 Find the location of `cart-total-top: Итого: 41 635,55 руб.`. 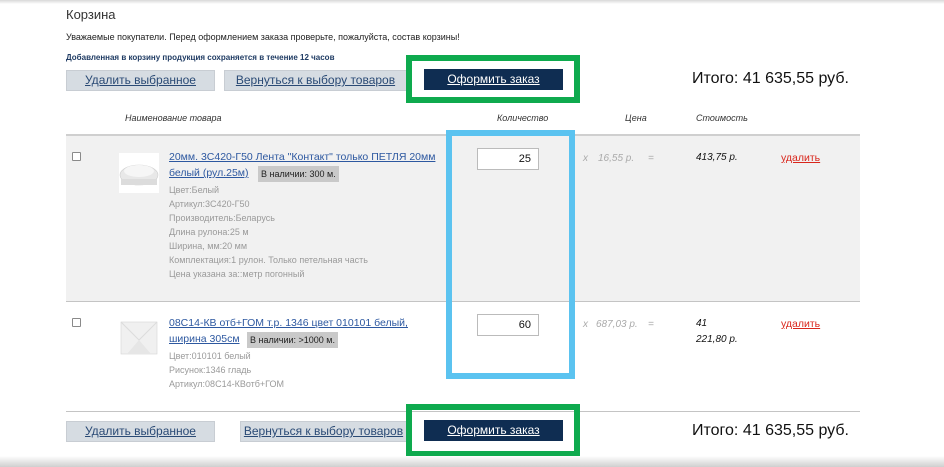

cart-total-top: Итого: 41 635,55 руб. is located at coordinates (770, 78).